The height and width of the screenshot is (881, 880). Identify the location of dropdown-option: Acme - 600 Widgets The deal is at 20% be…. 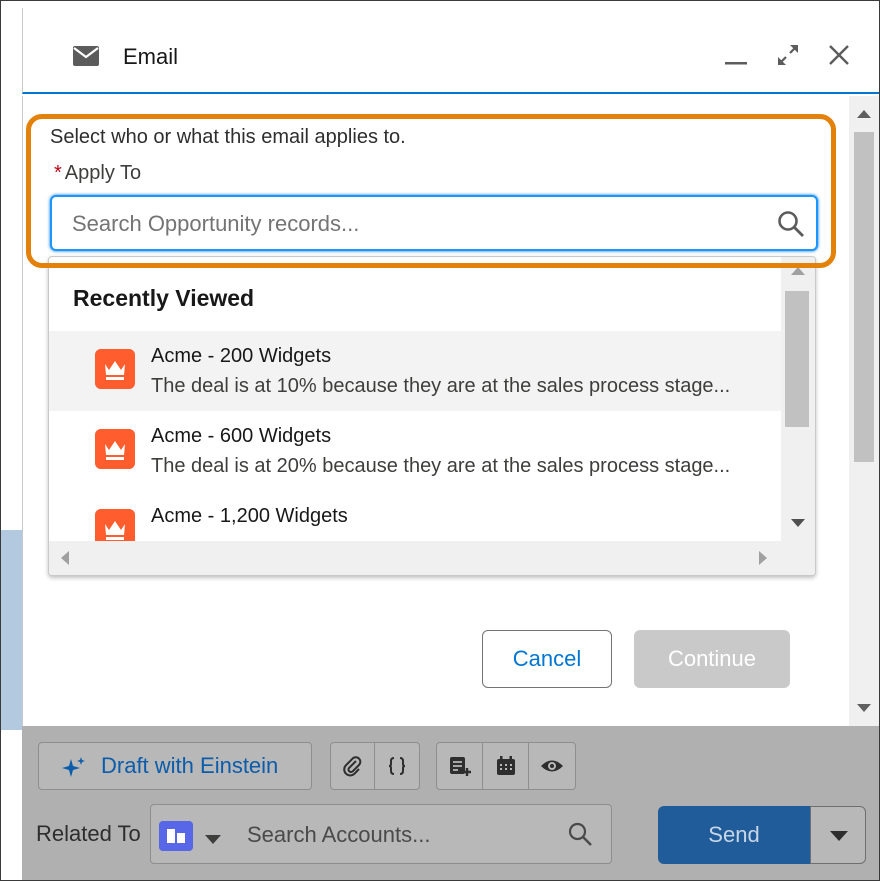
(415, 451).